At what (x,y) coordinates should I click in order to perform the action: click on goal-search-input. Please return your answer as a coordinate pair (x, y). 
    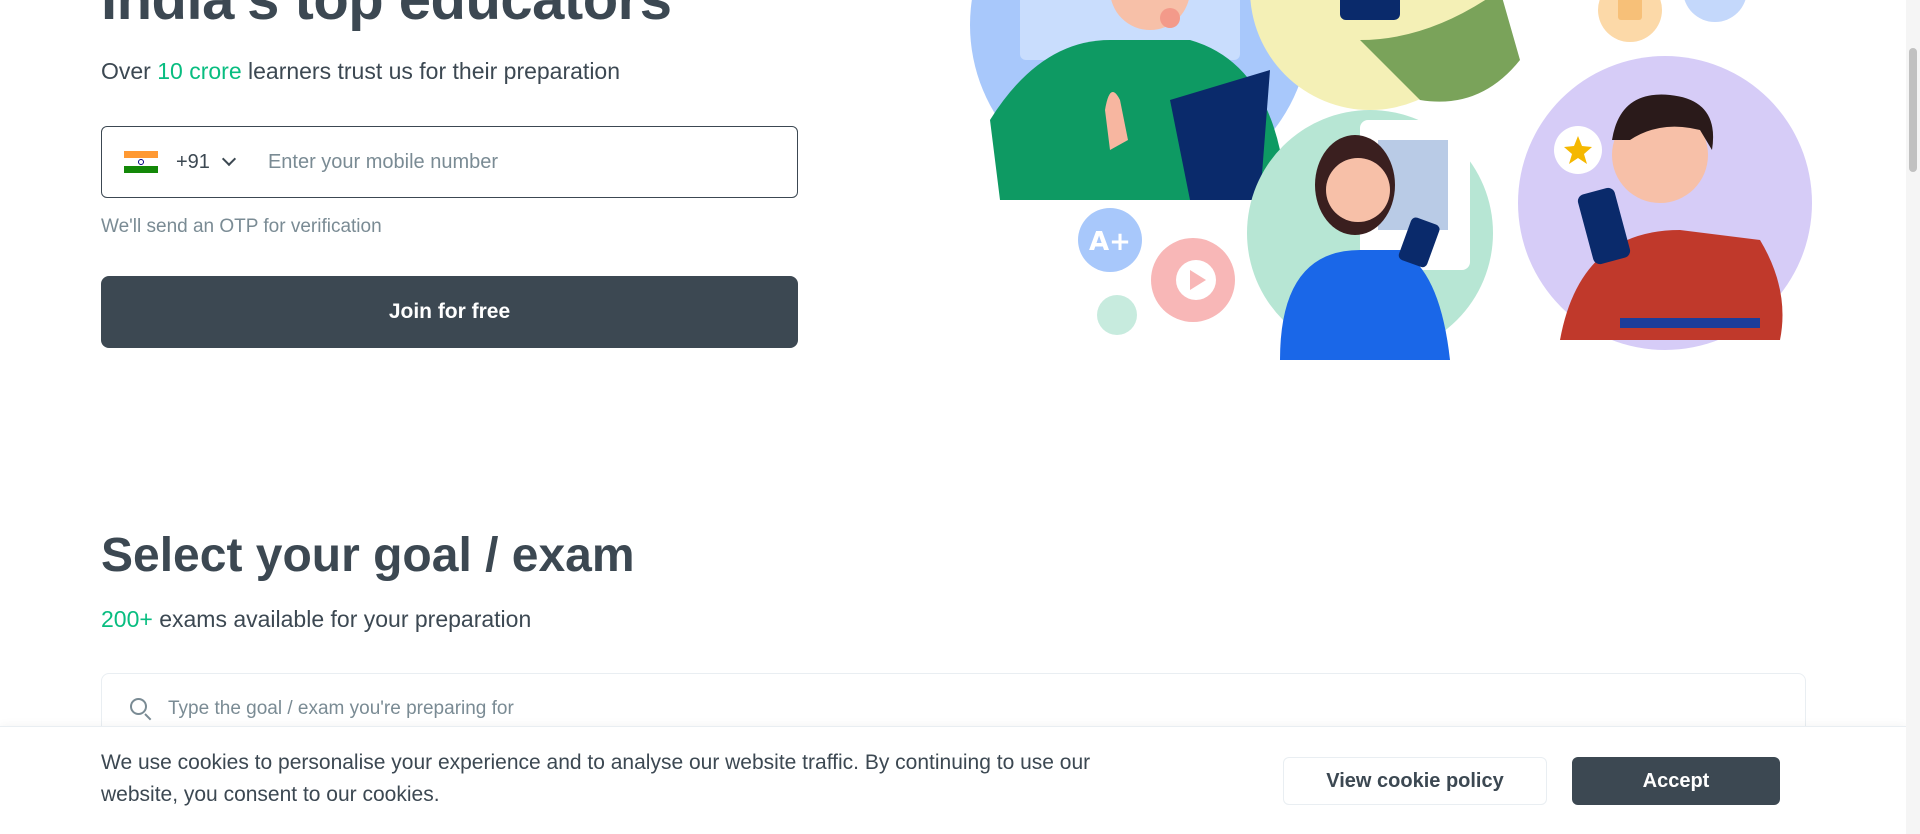
    Looking at the image, I should click on (618, 709).